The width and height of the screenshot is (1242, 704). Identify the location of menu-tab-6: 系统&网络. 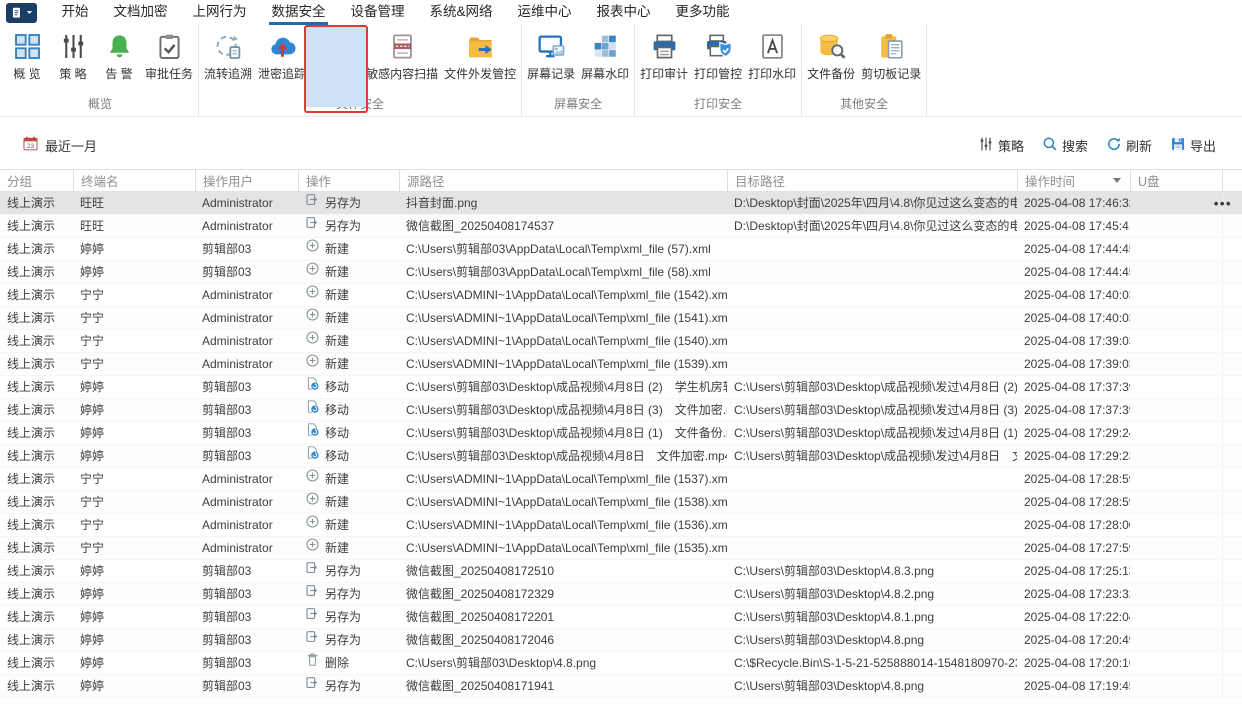
(461, 12).